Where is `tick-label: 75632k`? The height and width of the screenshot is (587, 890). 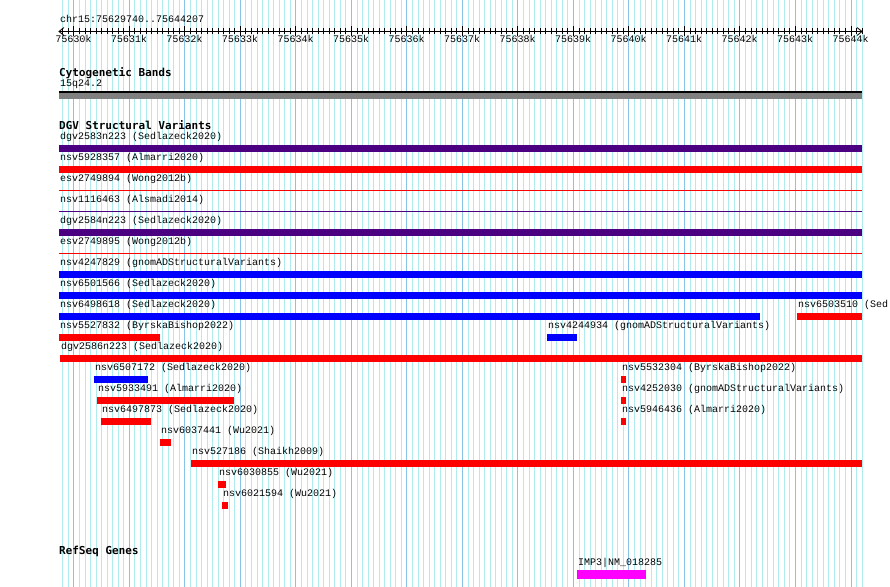
tick-label: 75632k is located at coordinates (184, 40).